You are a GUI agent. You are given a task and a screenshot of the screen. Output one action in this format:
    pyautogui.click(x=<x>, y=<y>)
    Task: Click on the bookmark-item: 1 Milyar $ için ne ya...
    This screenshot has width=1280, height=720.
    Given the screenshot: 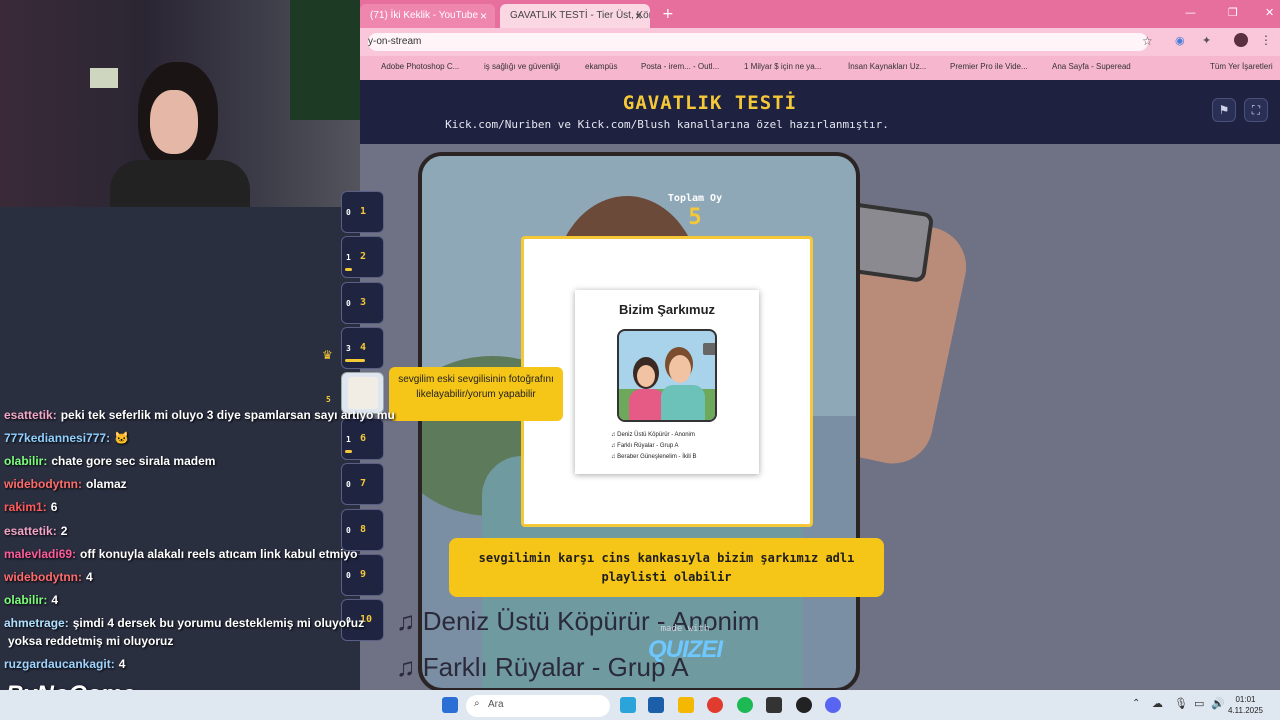 What is the action you would take?
    pyautogui.click(x=782, y=66)
    